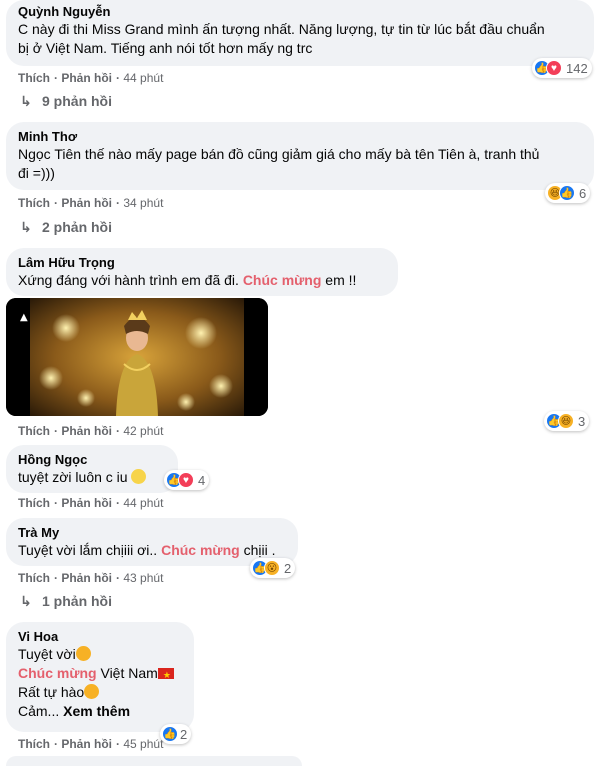 This screenshot has width=600, height=766. I want to click on comment-text-part: Xứng đáng với hành trình em đã đi., so click(128, 280).